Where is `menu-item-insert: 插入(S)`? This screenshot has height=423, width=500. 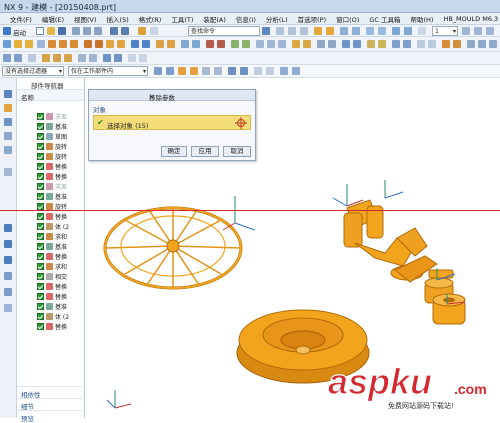
menu-item-insert: 插入(S) is located at coordinates (118, 19).